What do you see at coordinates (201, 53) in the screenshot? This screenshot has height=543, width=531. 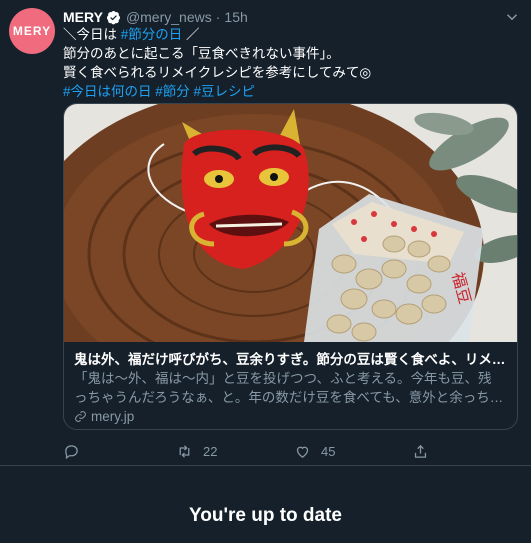 I see `tweet-text-line: 節分のあとに起こる「豆食べきれない事件」。` at bounding box center [201, 53].